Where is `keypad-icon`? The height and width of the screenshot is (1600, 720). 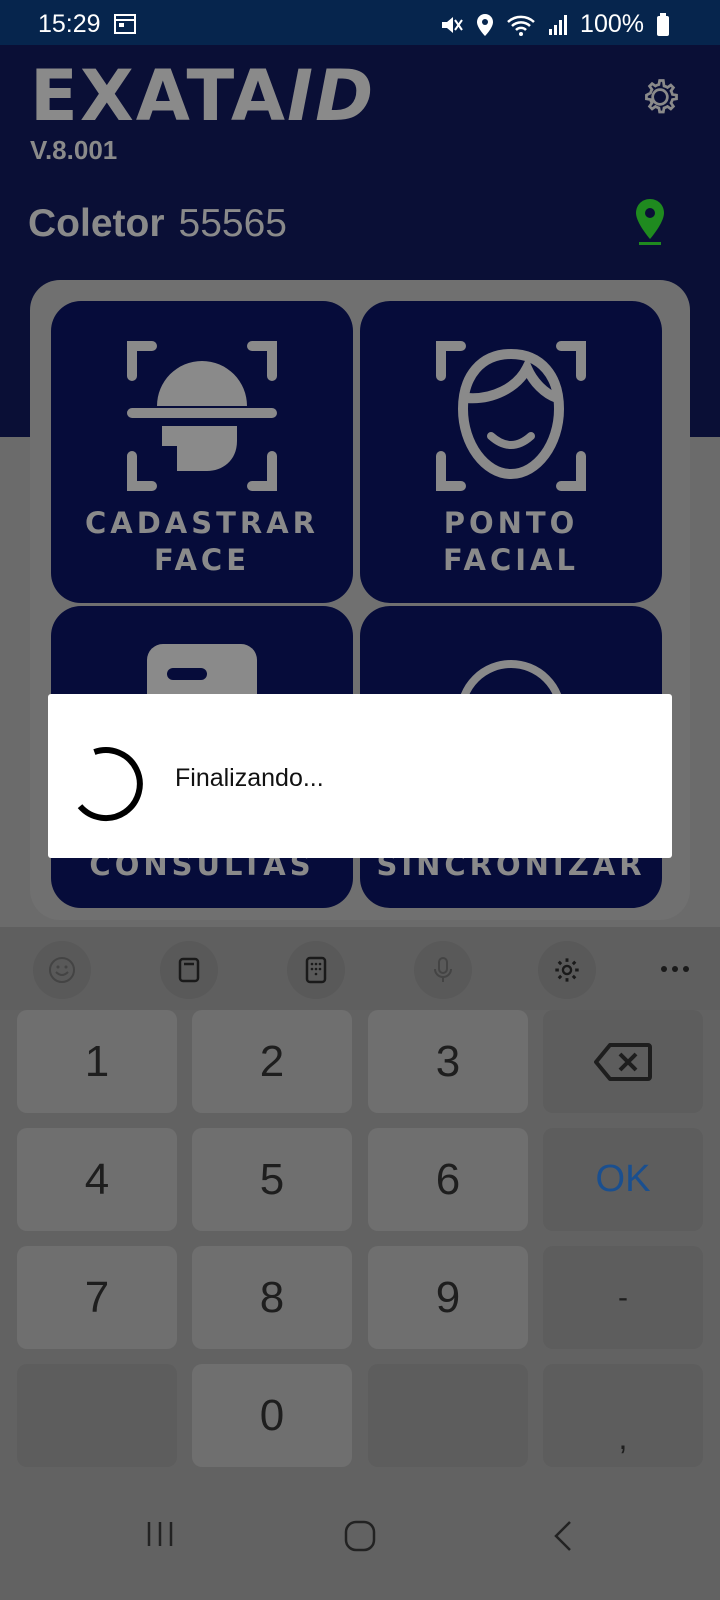
keypad-icon is located at coordinates (316, 970).